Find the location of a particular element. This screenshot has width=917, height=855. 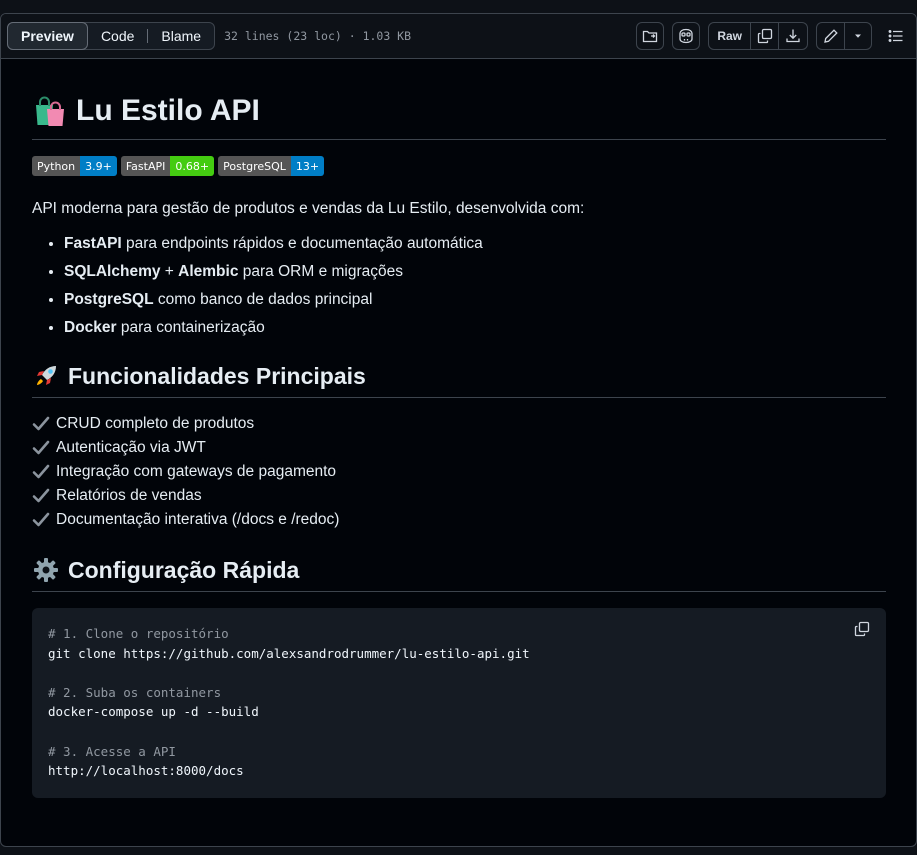

stack-name: Docker is located at coordinates (90, 327).